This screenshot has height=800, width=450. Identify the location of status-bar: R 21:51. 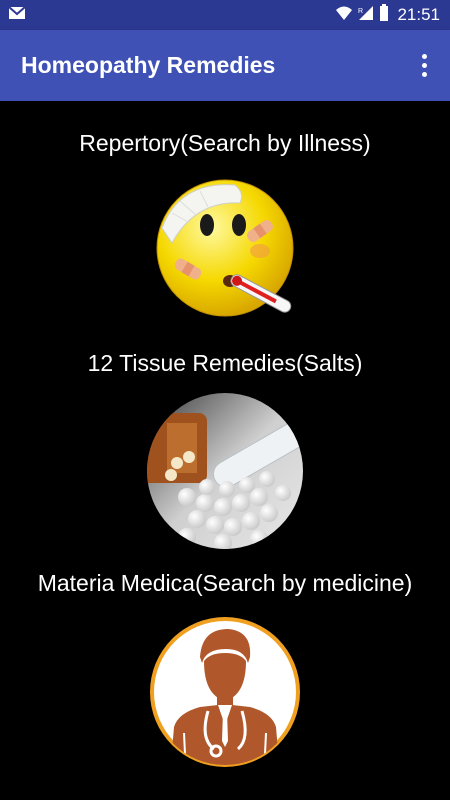
(225, 15).